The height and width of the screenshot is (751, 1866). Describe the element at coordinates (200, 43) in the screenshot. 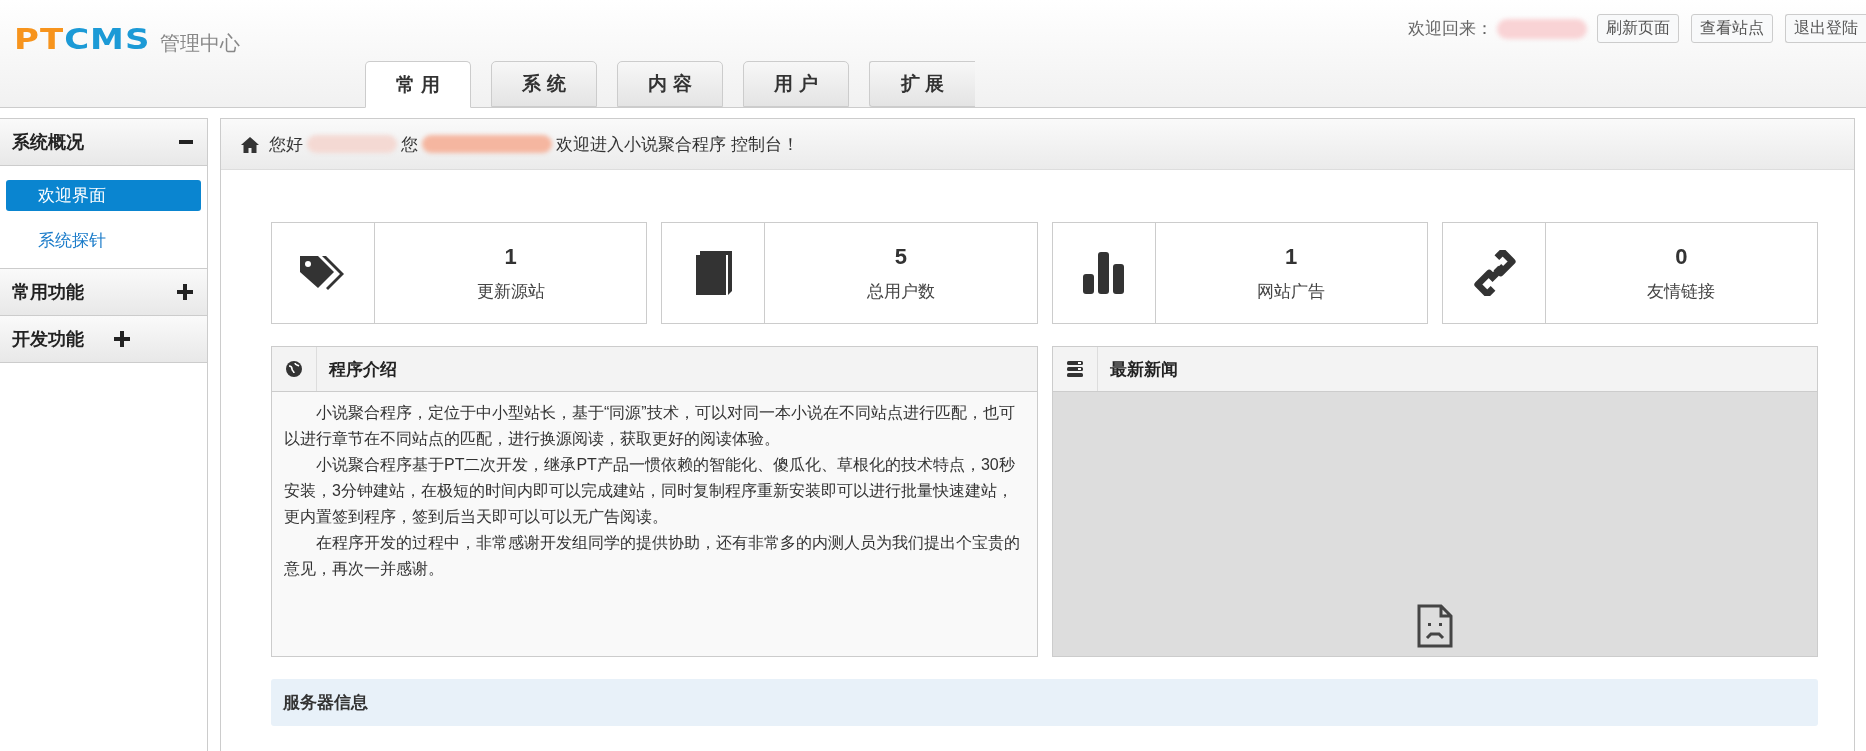

I see `logo-subtitle: 管理中心` at that location.